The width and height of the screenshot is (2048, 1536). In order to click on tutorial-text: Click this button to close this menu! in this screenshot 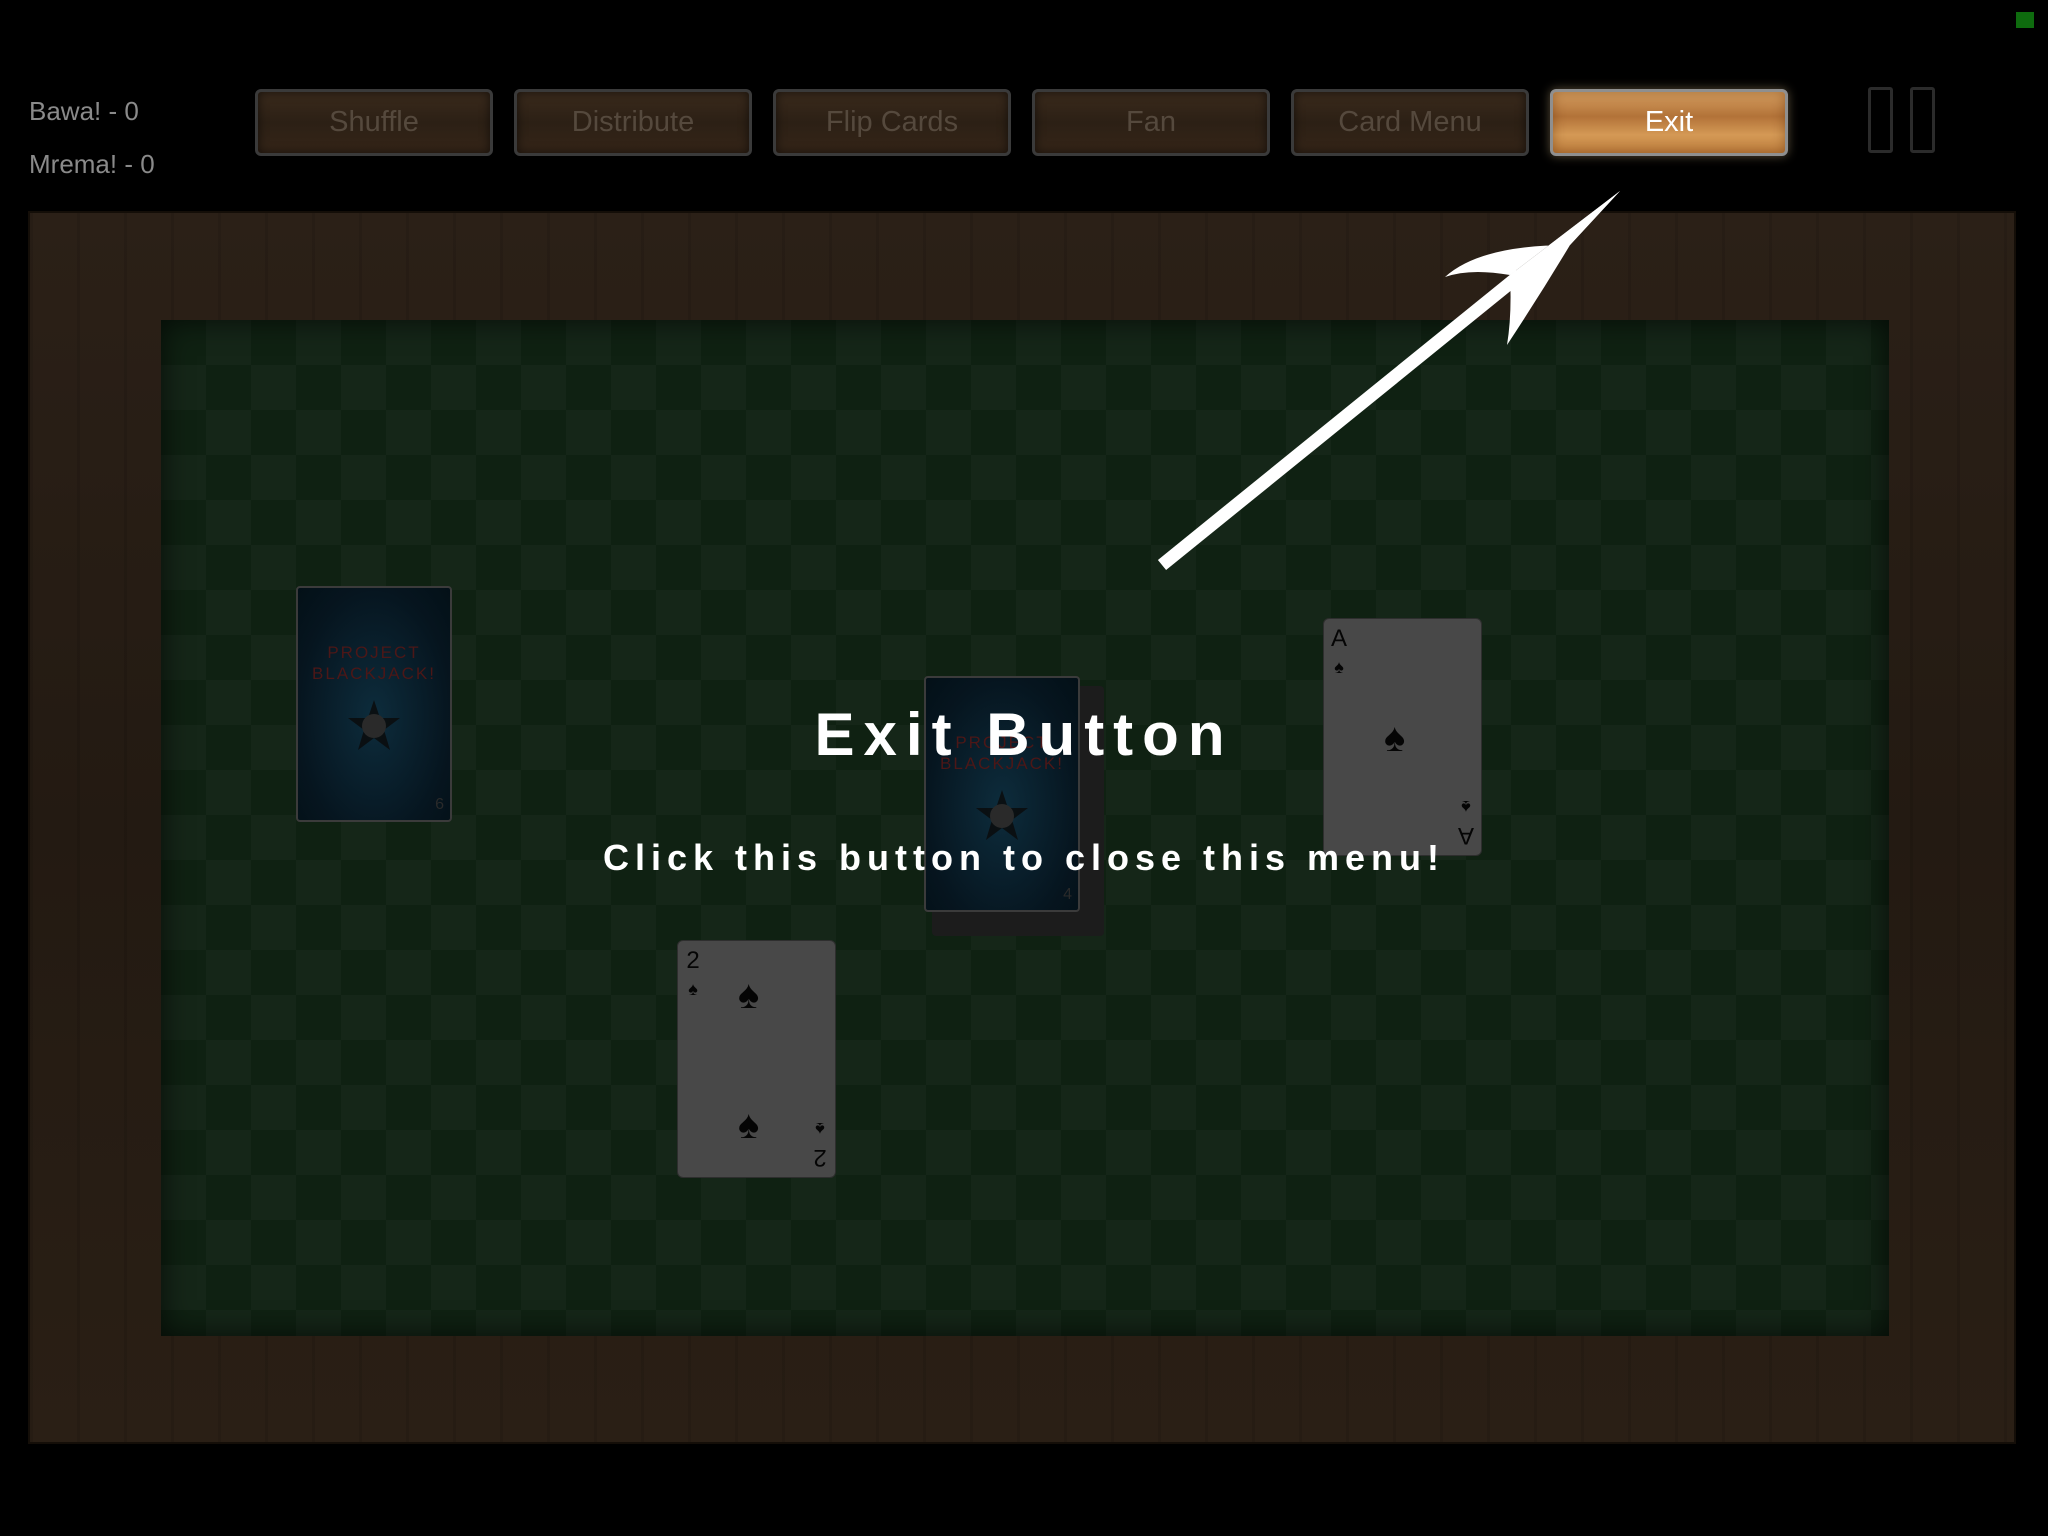, I will do `click(1024, 857)`.